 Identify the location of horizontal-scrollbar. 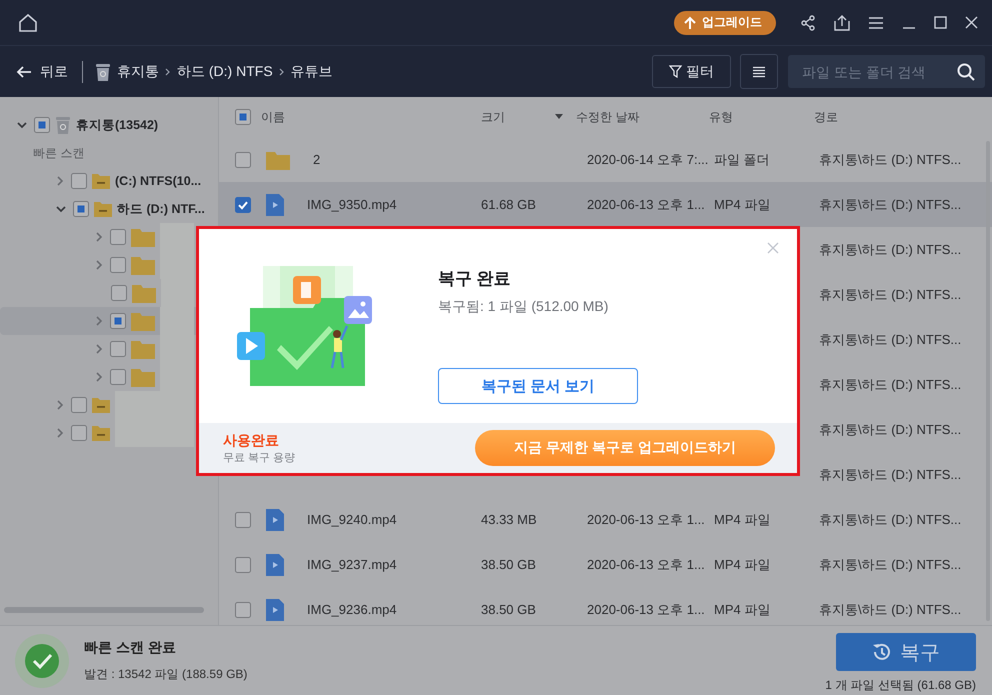
(104, 610).